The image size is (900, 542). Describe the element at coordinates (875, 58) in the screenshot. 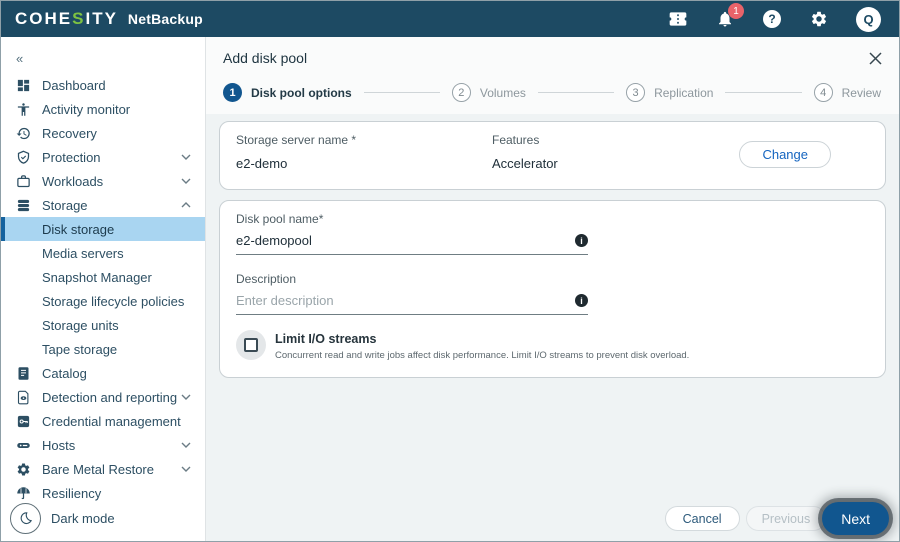

I see `close-icon` at that location.